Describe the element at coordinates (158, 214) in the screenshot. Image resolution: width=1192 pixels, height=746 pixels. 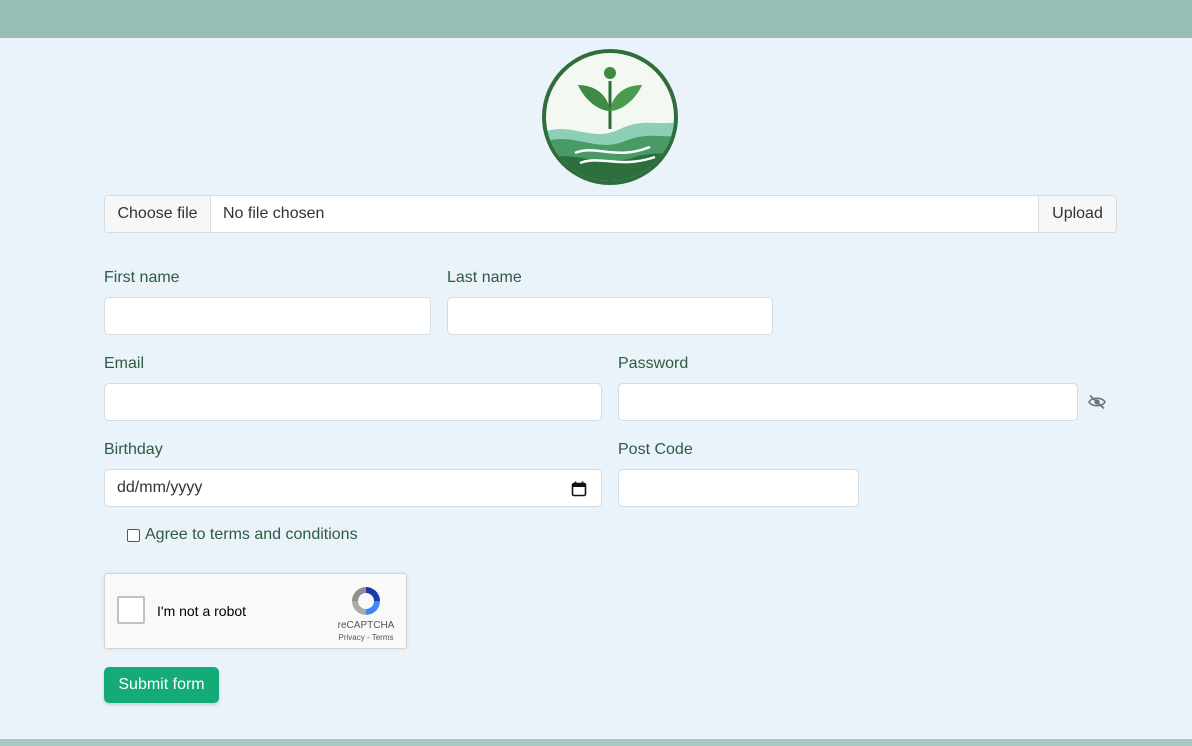
I see `choose-file-button: Choose file` at that location.